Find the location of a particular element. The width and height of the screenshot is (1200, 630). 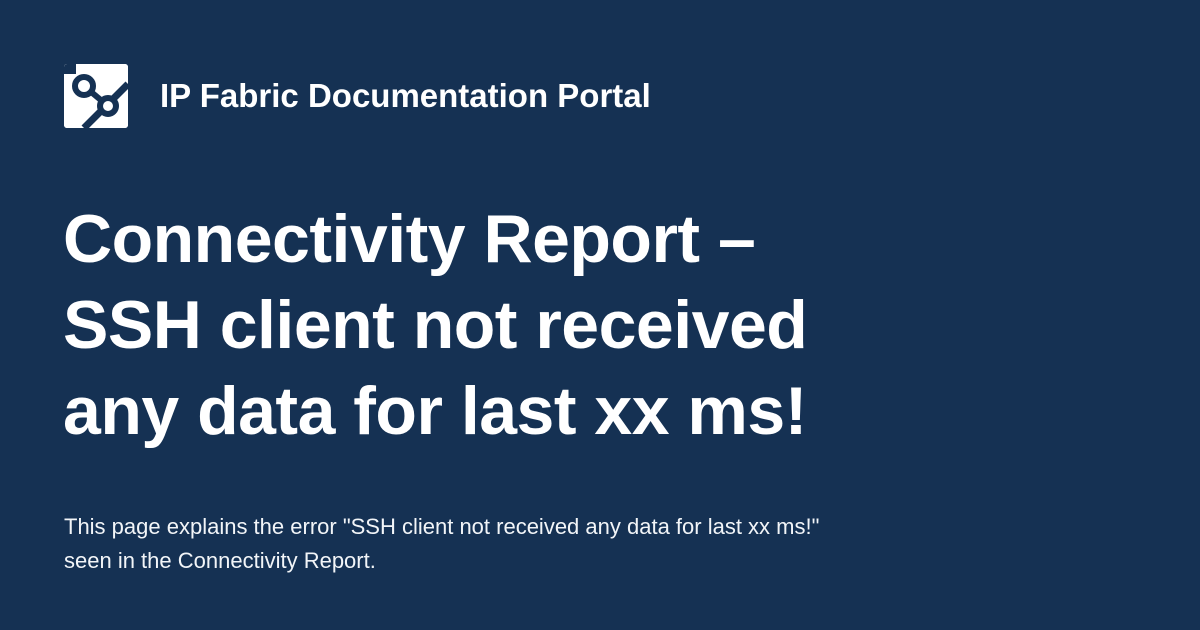

logo-graphic is located at coordinates (96, 96).